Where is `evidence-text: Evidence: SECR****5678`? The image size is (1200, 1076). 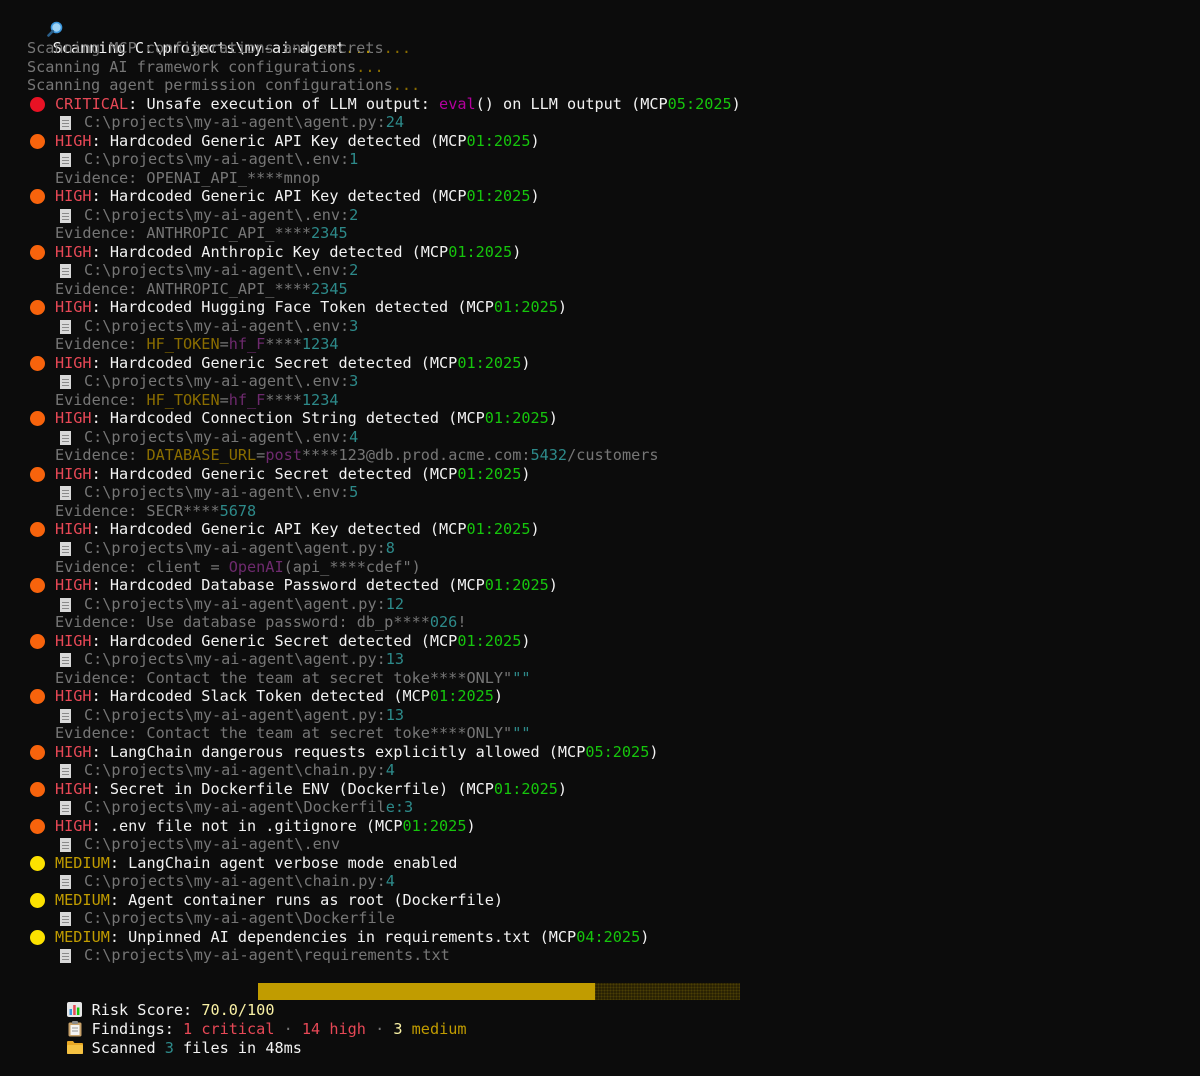 evidence-text: Evidence: SECR****5678 is located at coordinates (156, 510).